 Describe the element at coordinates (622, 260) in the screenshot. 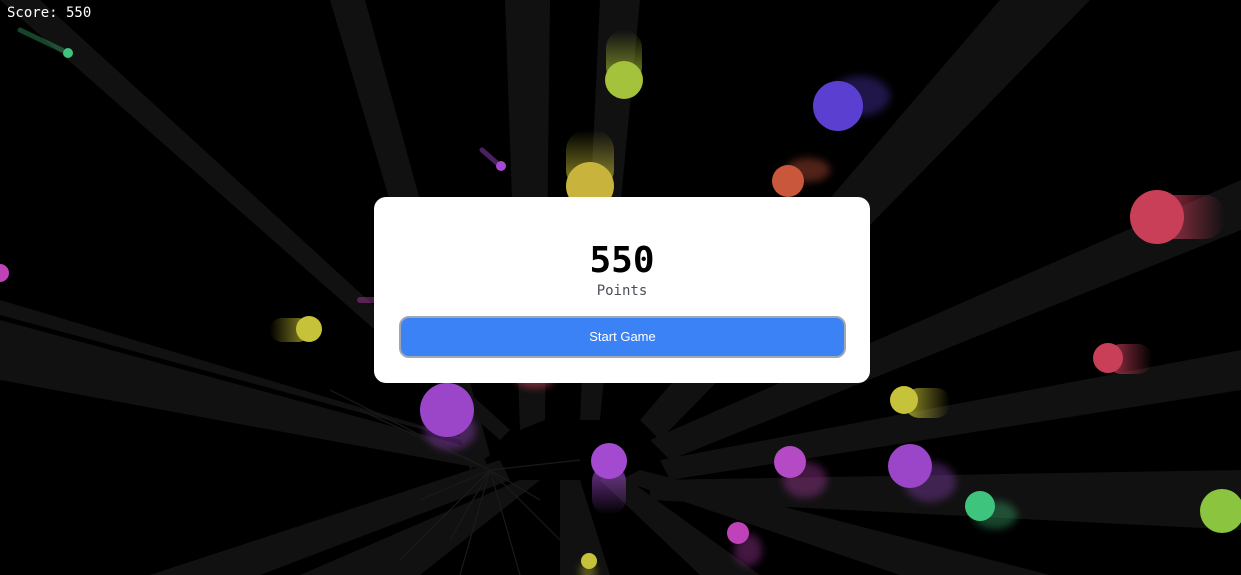

I see `final-score: 550` at that location.